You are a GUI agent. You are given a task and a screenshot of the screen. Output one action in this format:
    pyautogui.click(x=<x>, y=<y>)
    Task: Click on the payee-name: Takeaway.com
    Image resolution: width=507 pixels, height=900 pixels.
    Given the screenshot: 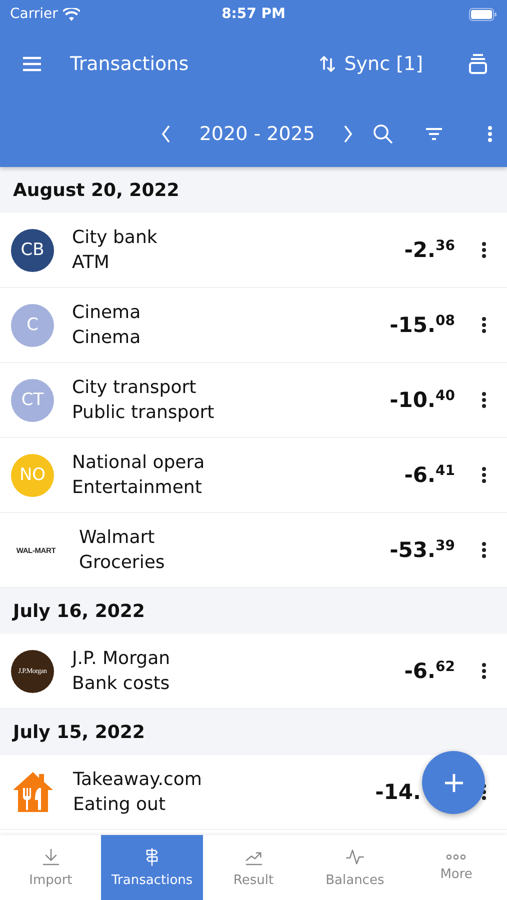 What is the action you would take?
    pyautogui.click(x=138, y=779)
    